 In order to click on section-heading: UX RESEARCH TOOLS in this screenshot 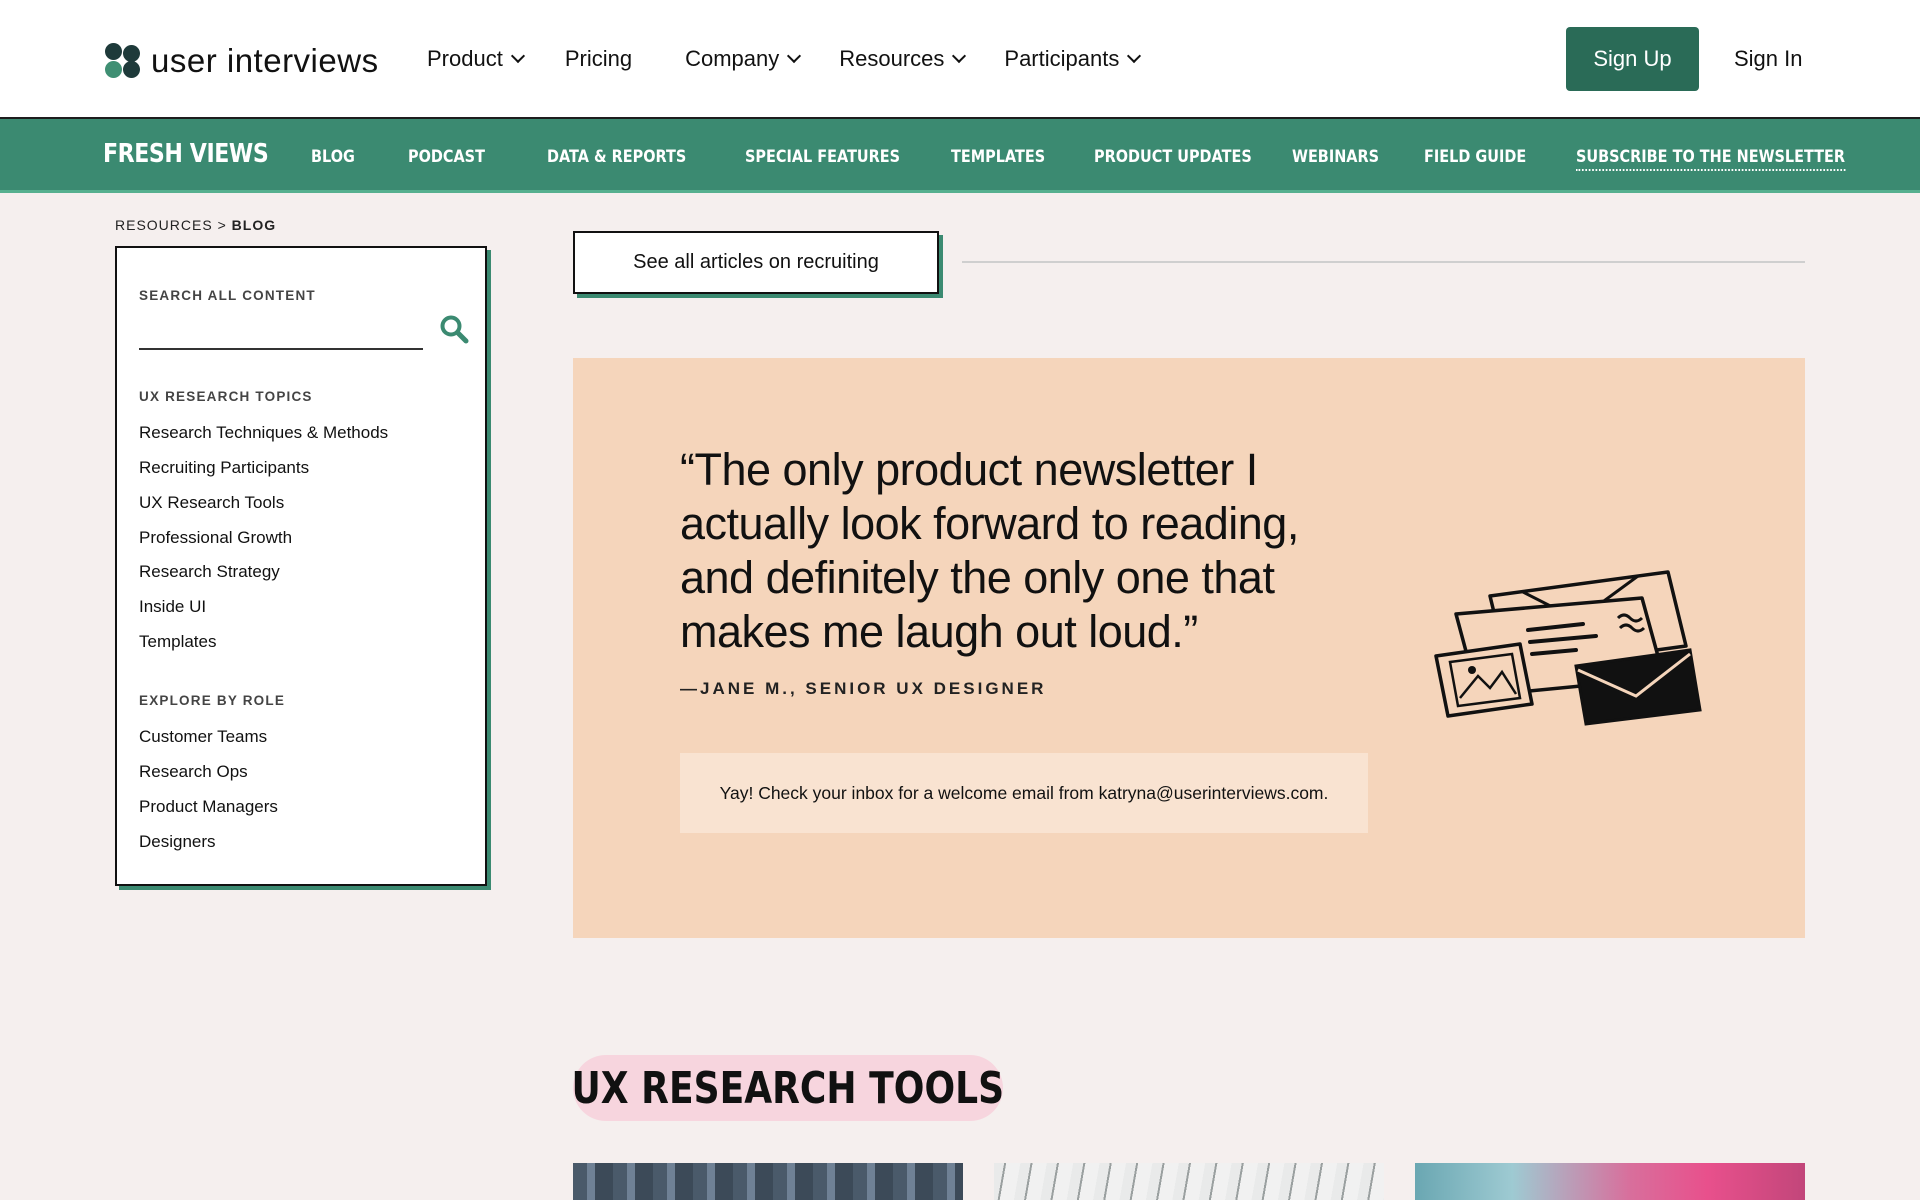, I will do `click(788, 1088)`.